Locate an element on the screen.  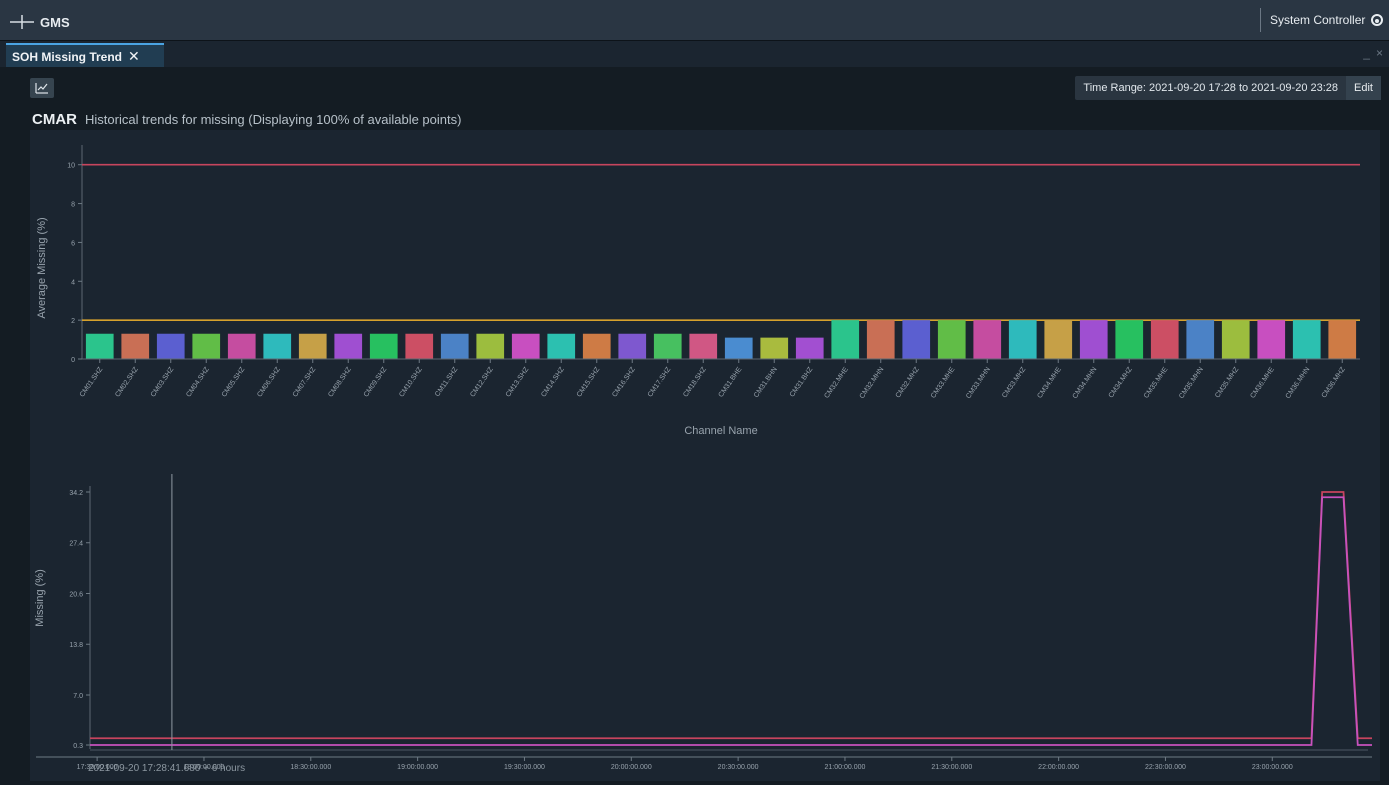
line-y-tick-label: 0.3 is located at coordinates (78, 746).